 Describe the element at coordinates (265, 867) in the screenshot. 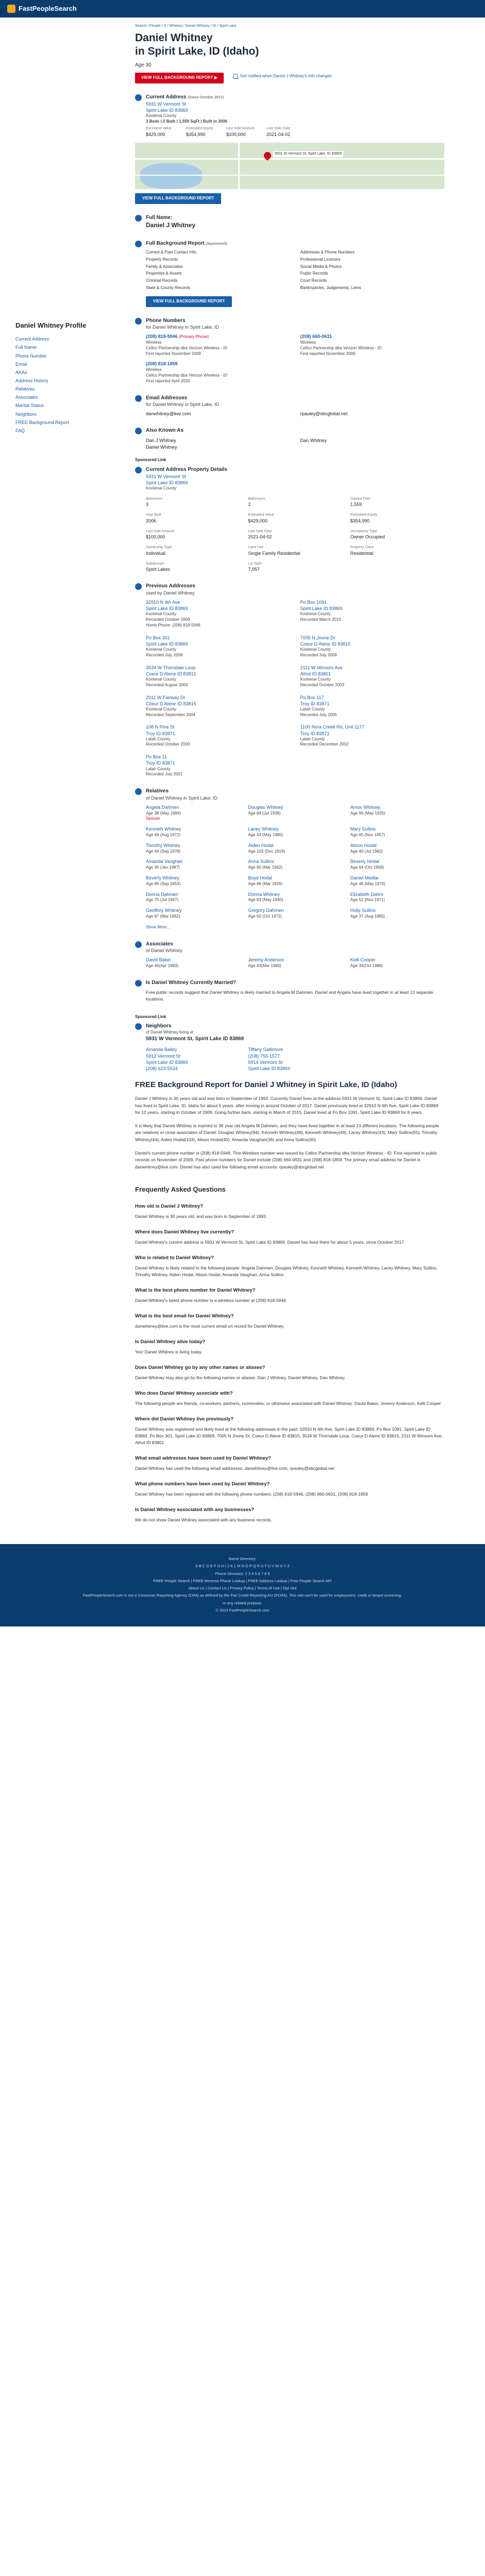

I see `relative-age: Age 60 (Mar 1962)` at that location.